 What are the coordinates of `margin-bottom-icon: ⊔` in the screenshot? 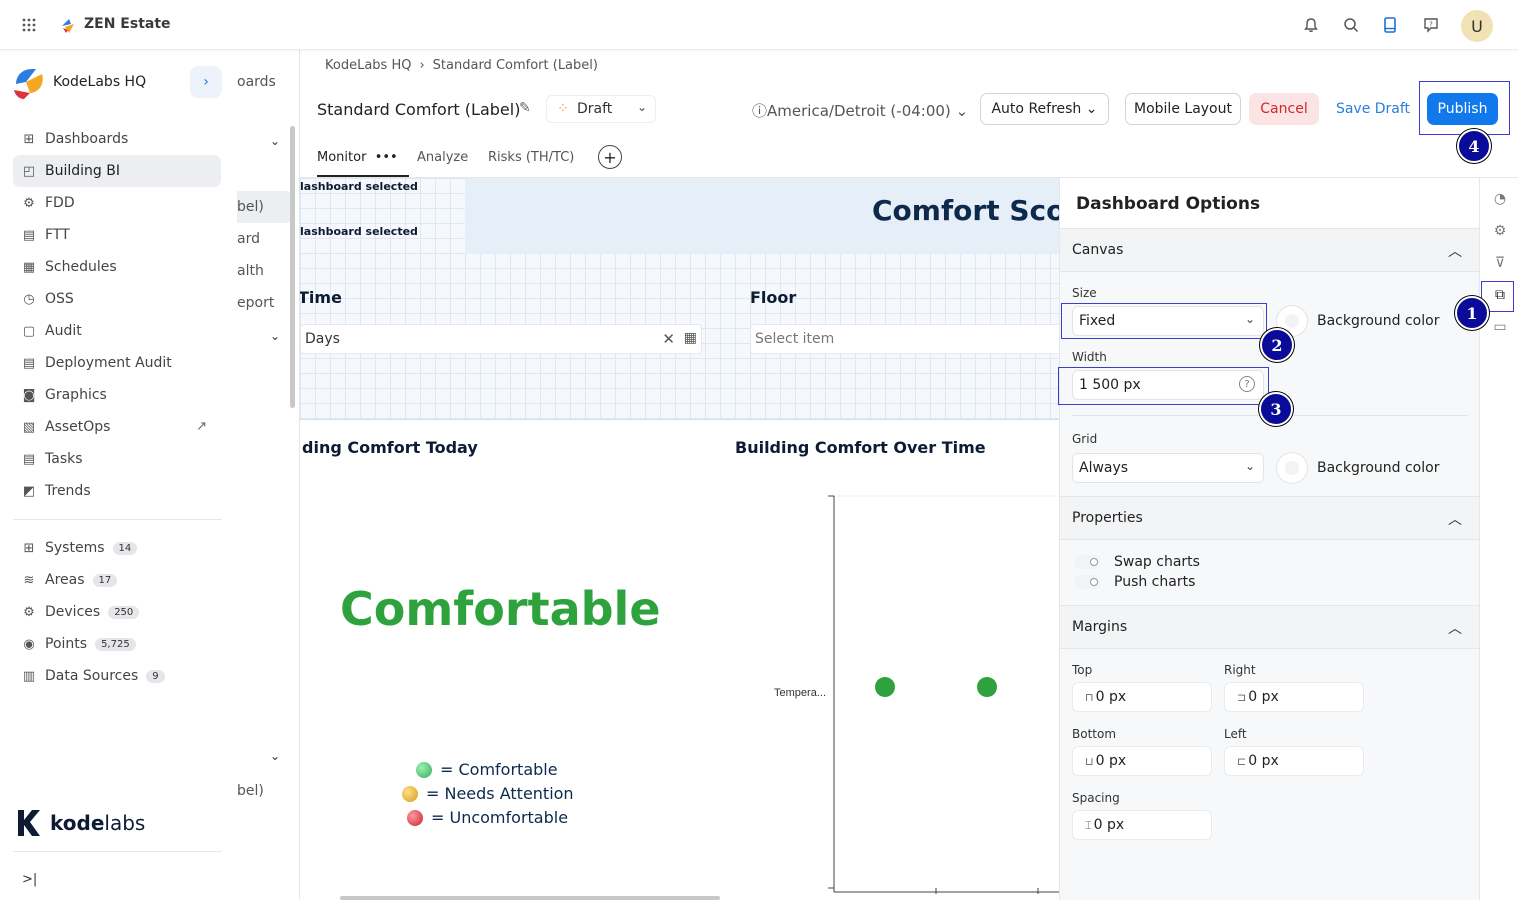 It's located at (1089, 761).